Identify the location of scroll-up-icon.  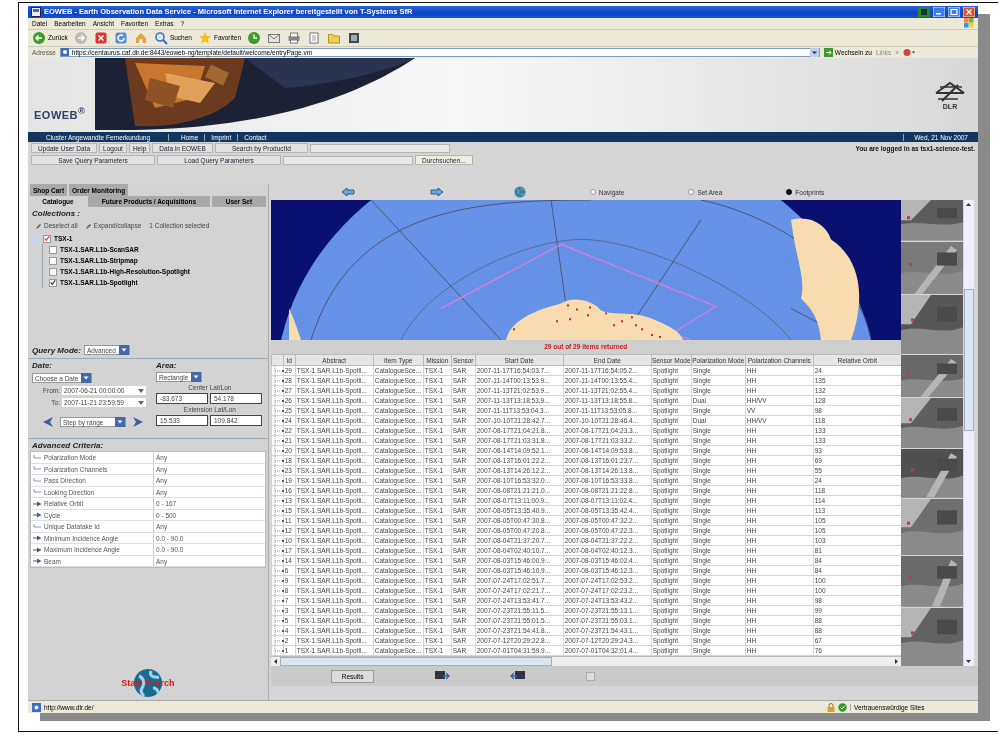
(969, 205).